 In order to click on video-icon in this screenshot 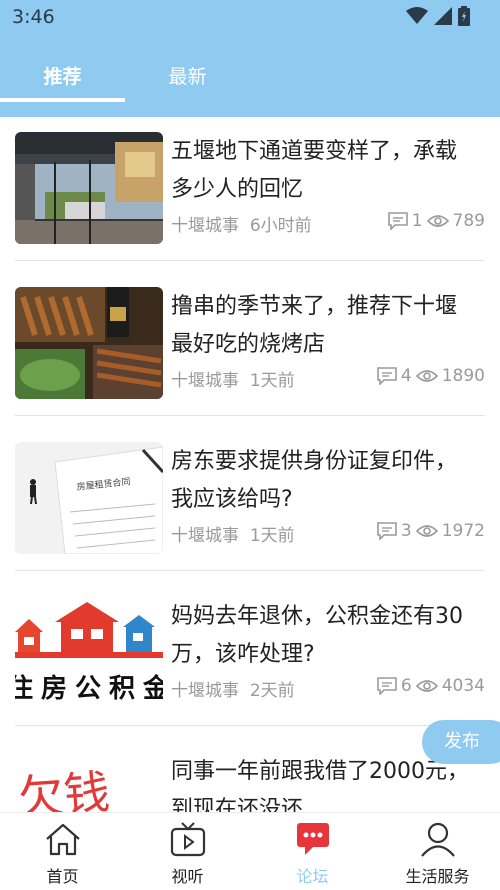, I will do `click(187, 839)`.